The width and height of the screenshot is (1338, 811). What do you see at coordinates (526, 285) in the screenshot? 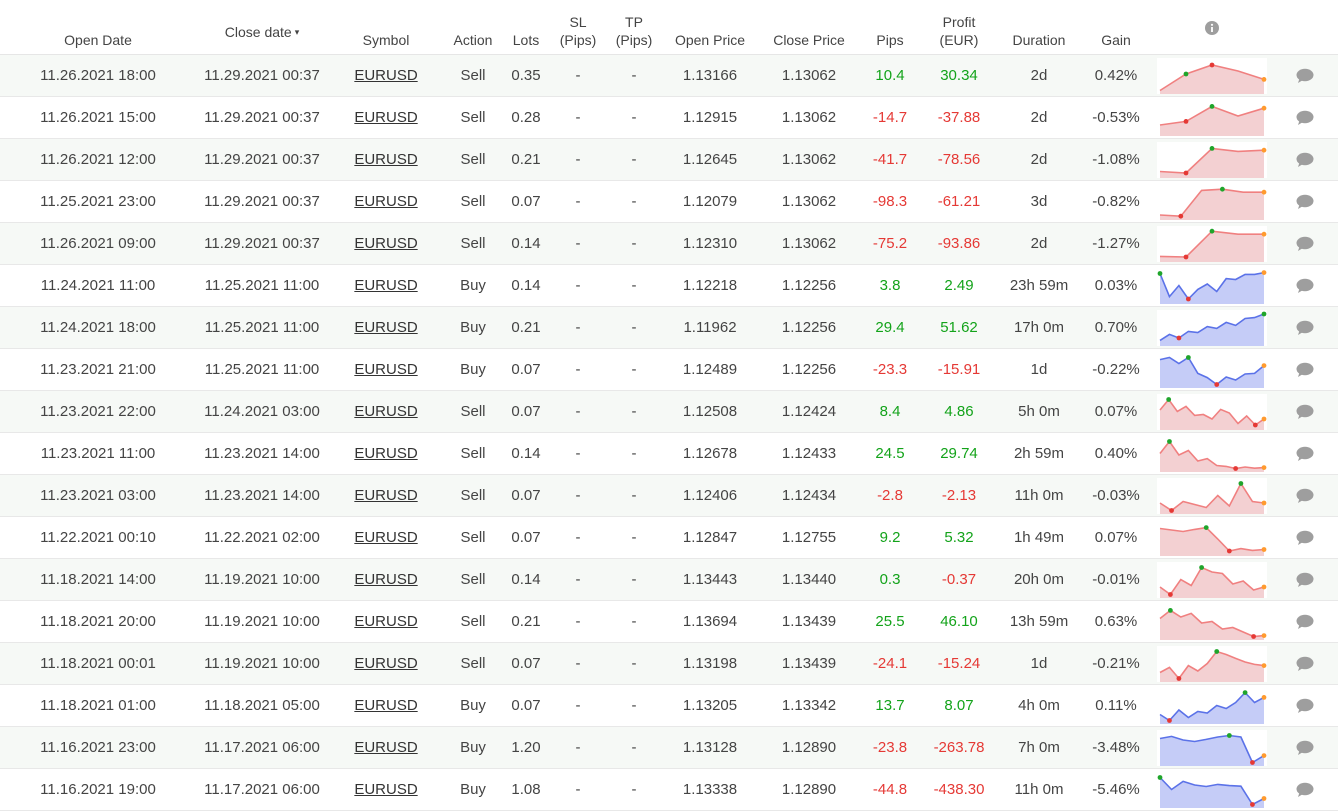
I see `lots-cell: 0.14` at bounding box center [526, 285].